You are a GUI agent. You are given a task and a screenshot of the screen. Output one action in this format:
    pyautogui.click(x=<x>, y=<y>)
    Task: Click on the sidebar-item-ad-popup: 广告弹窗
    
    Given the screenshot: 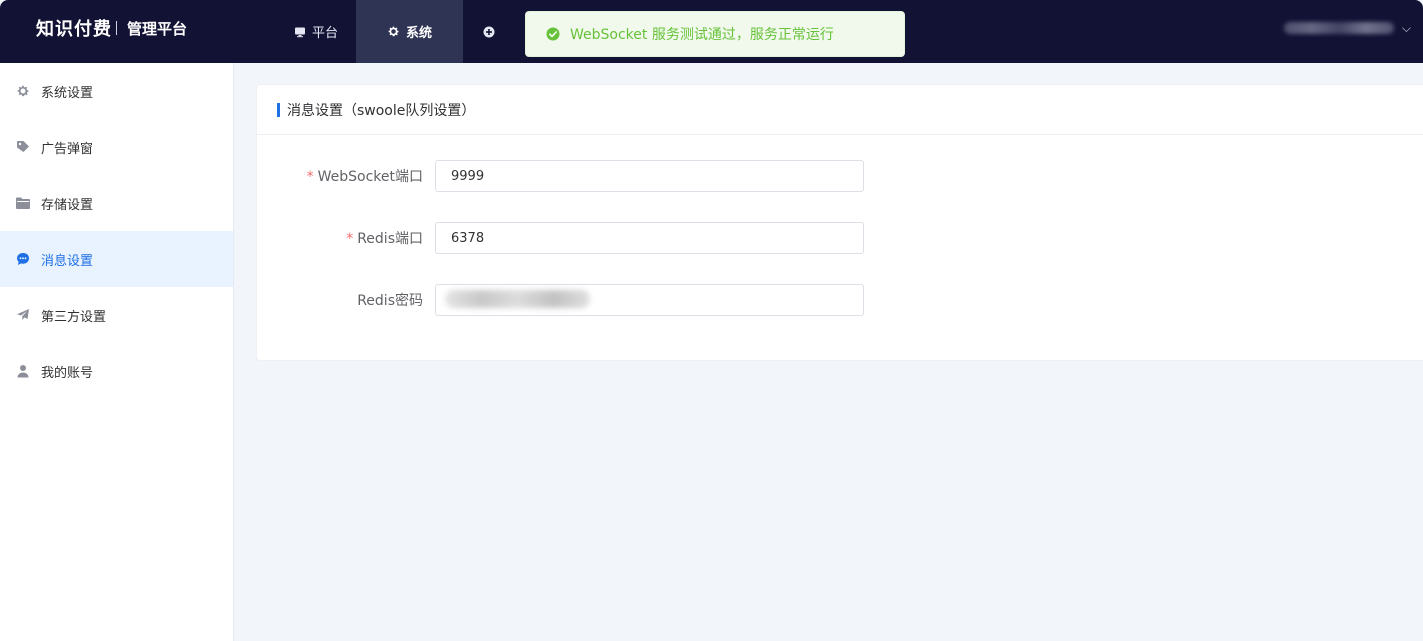 What is the action you would take?
    pyautogui.click(x=116, y=147)
    